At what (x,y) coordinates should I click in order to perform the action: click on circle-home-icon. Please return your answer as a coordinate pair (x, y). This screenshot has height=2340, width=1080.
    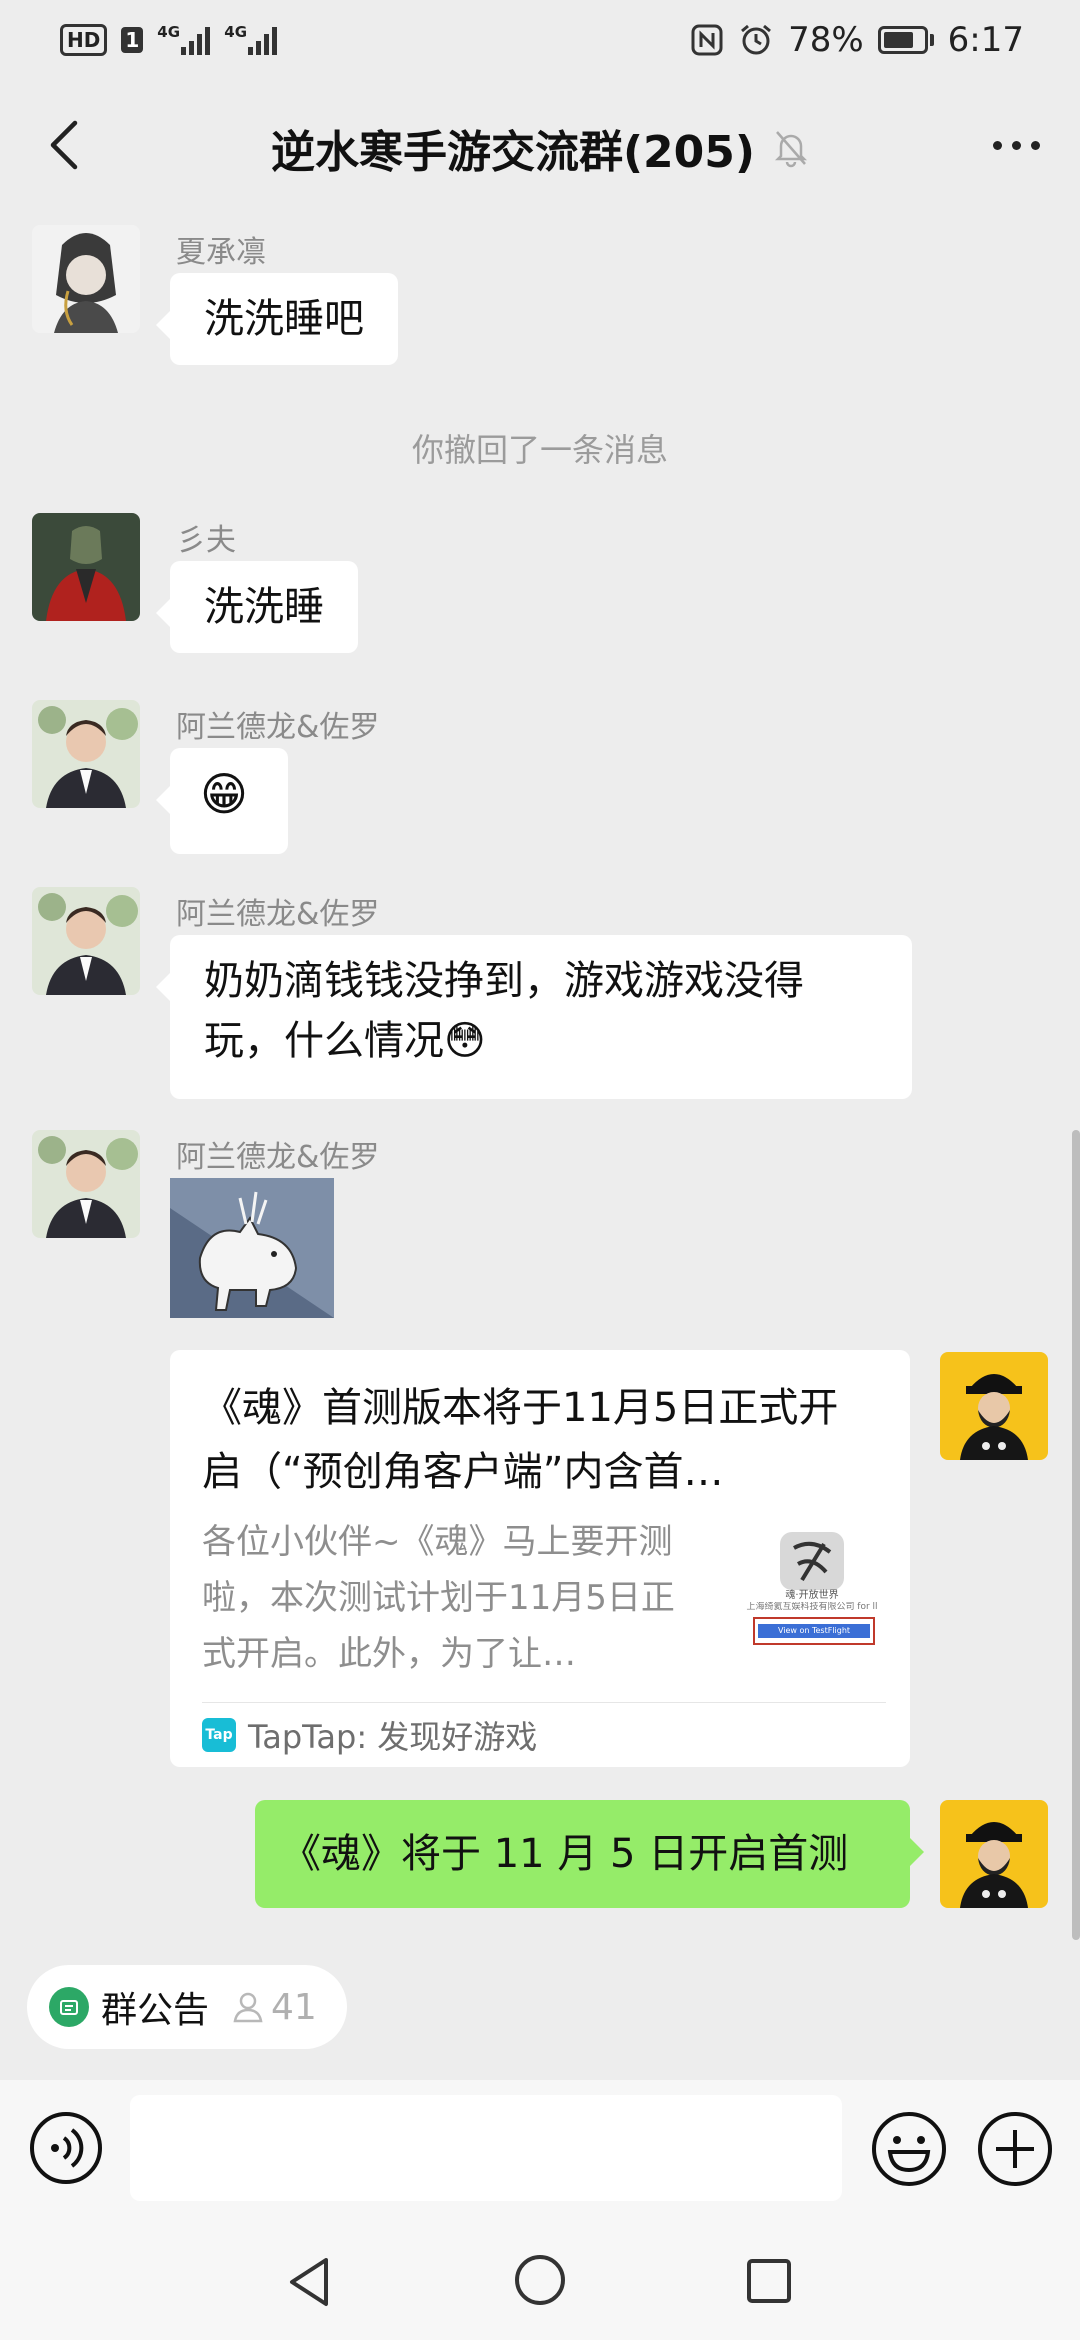
    Looking at the image, I should click on (540, 2280).